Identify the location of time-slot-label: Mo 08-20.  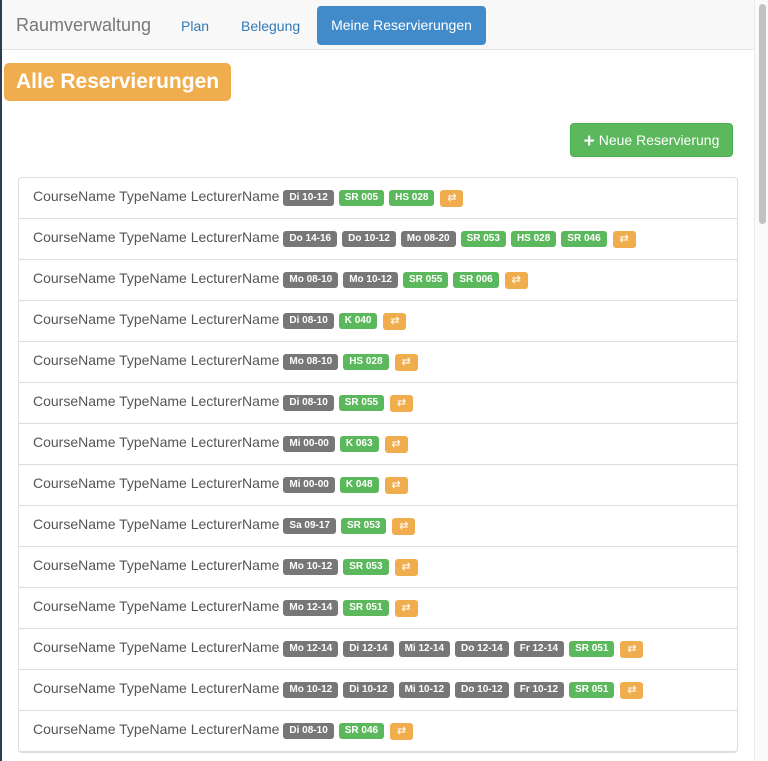
(428, 239).